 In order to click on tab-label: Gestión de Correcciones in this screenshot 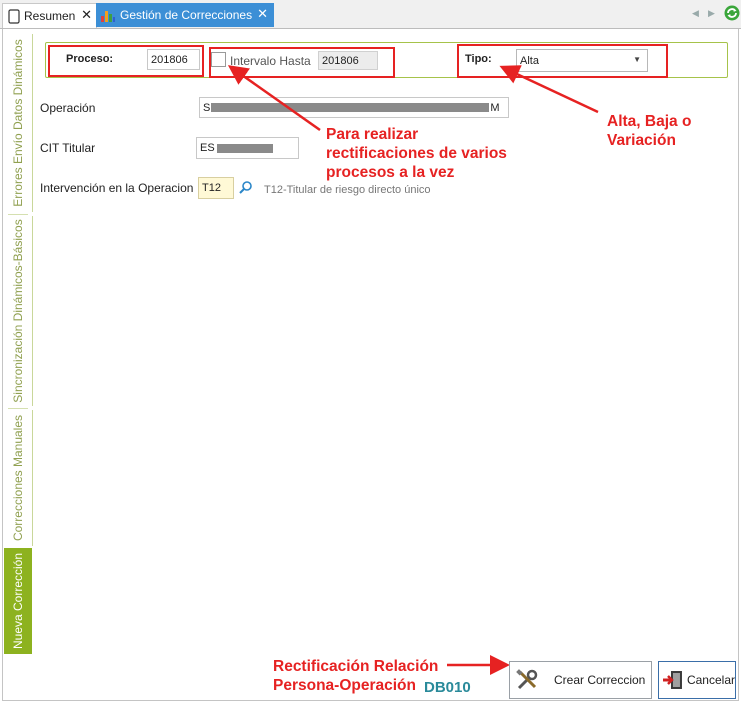, I will do `click(186, 15)`.